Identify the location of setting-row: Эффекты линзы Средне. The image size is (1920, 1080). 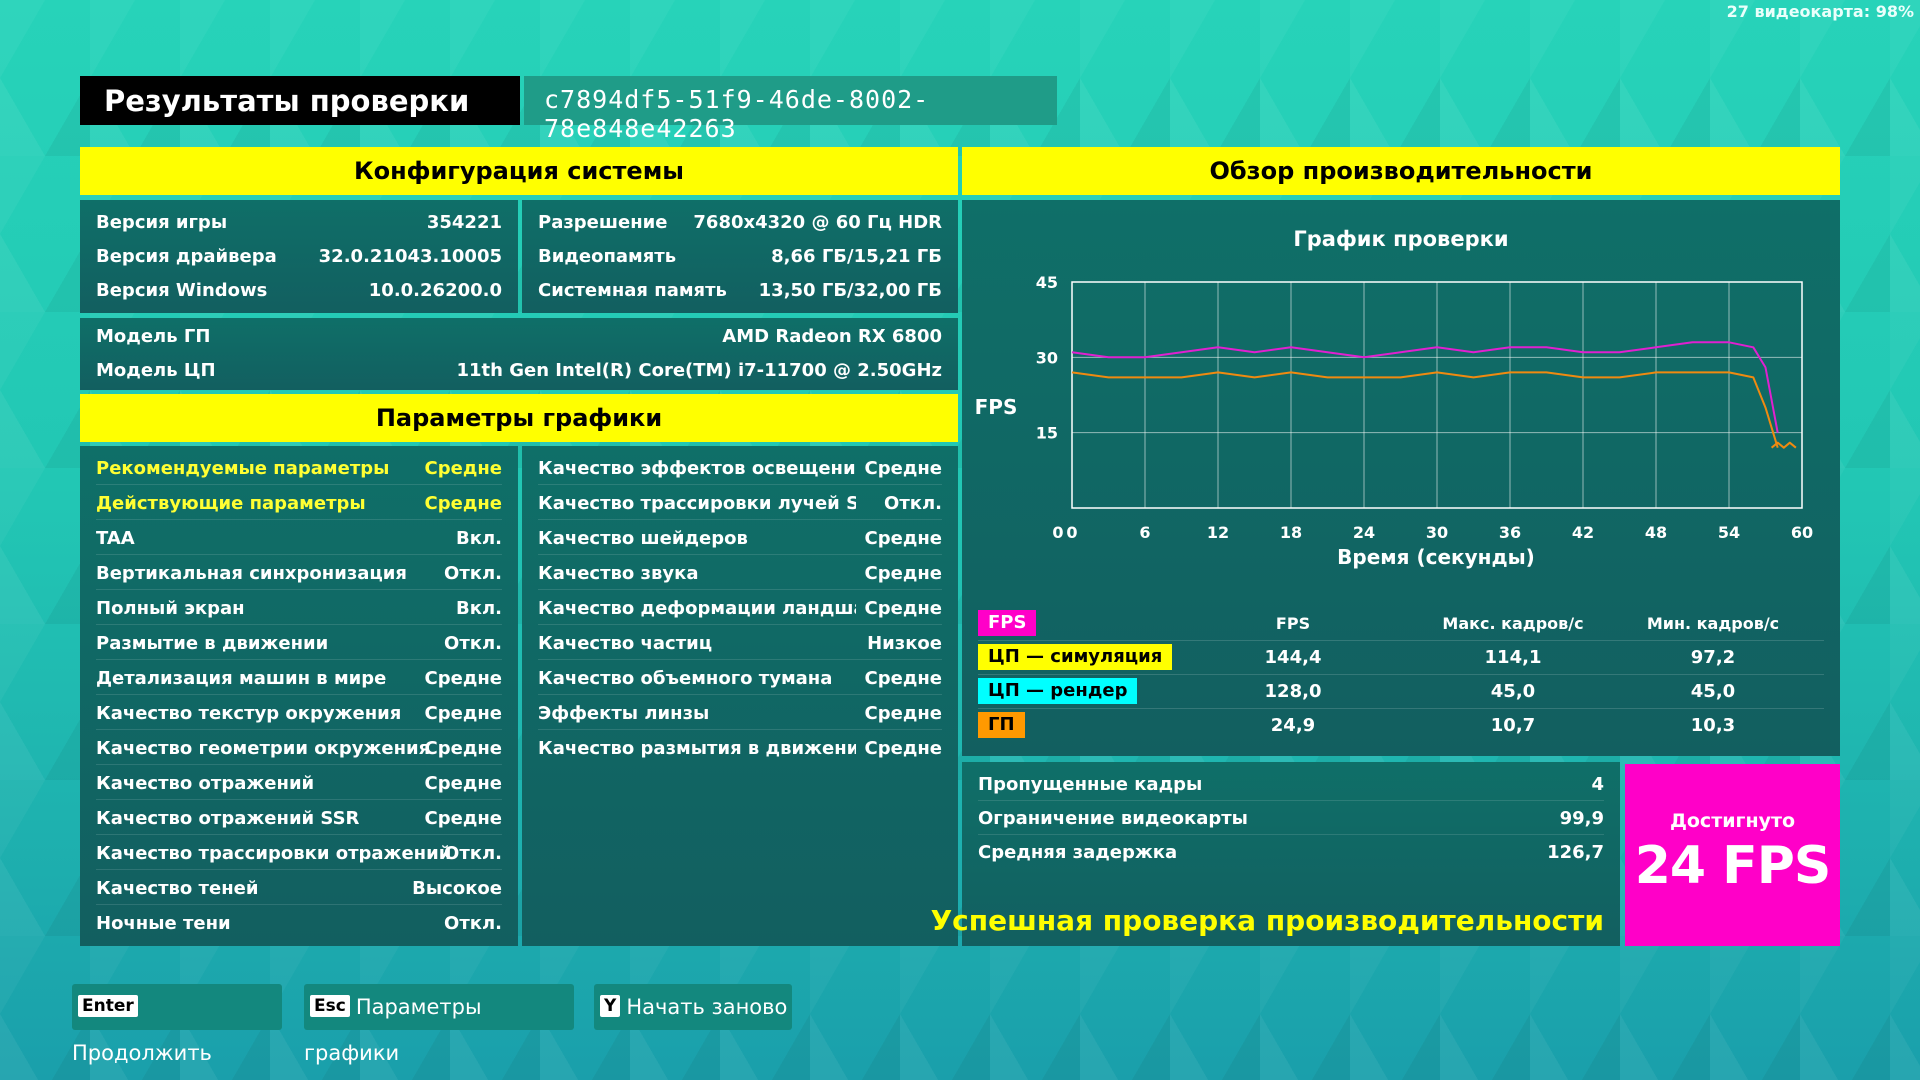
(740, 713).